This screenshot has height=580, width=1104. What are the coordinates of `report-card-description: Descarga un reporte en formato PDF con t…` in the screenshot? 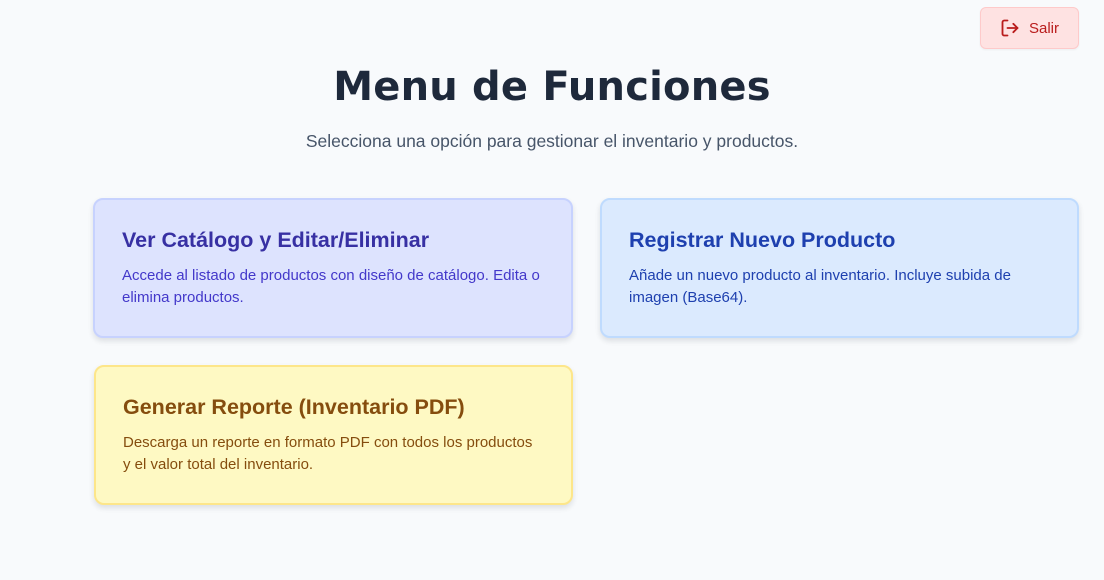 It's located at (328, 453).